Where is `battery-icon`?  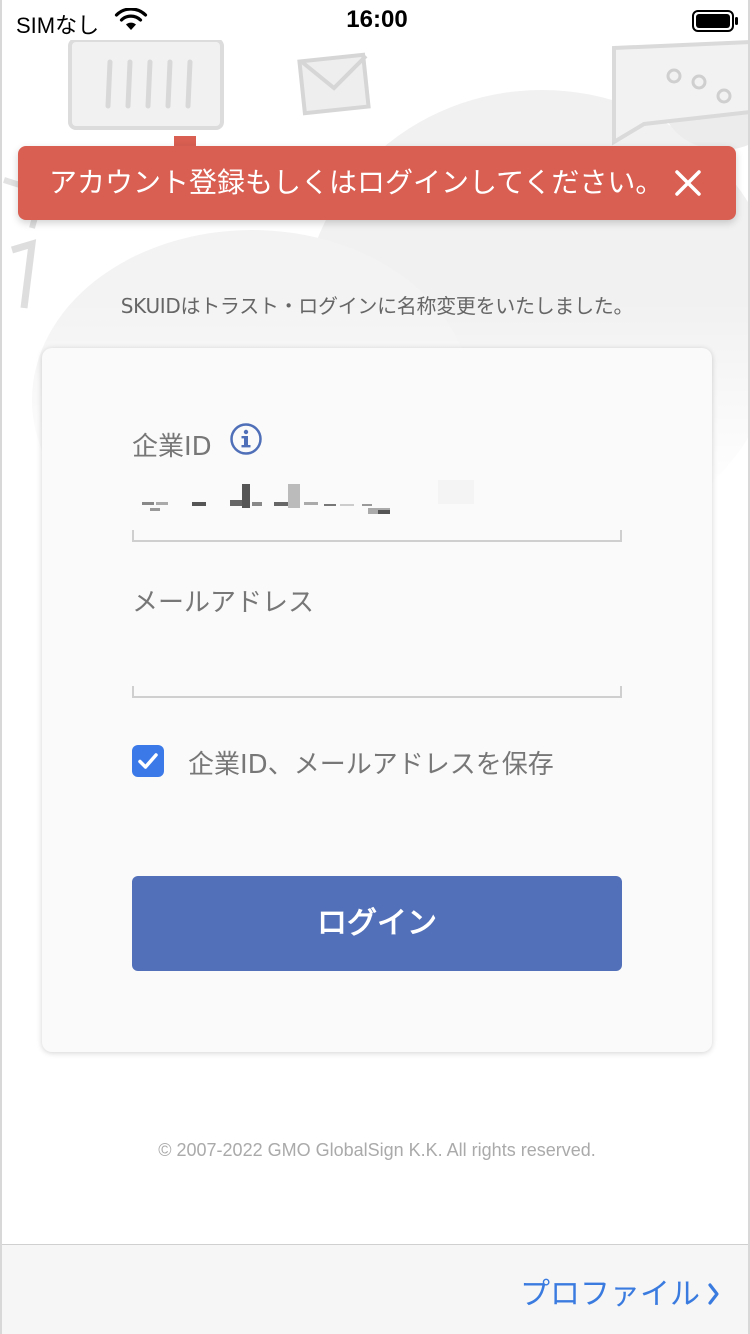
battery-icon is located at coordinates (715, 21).